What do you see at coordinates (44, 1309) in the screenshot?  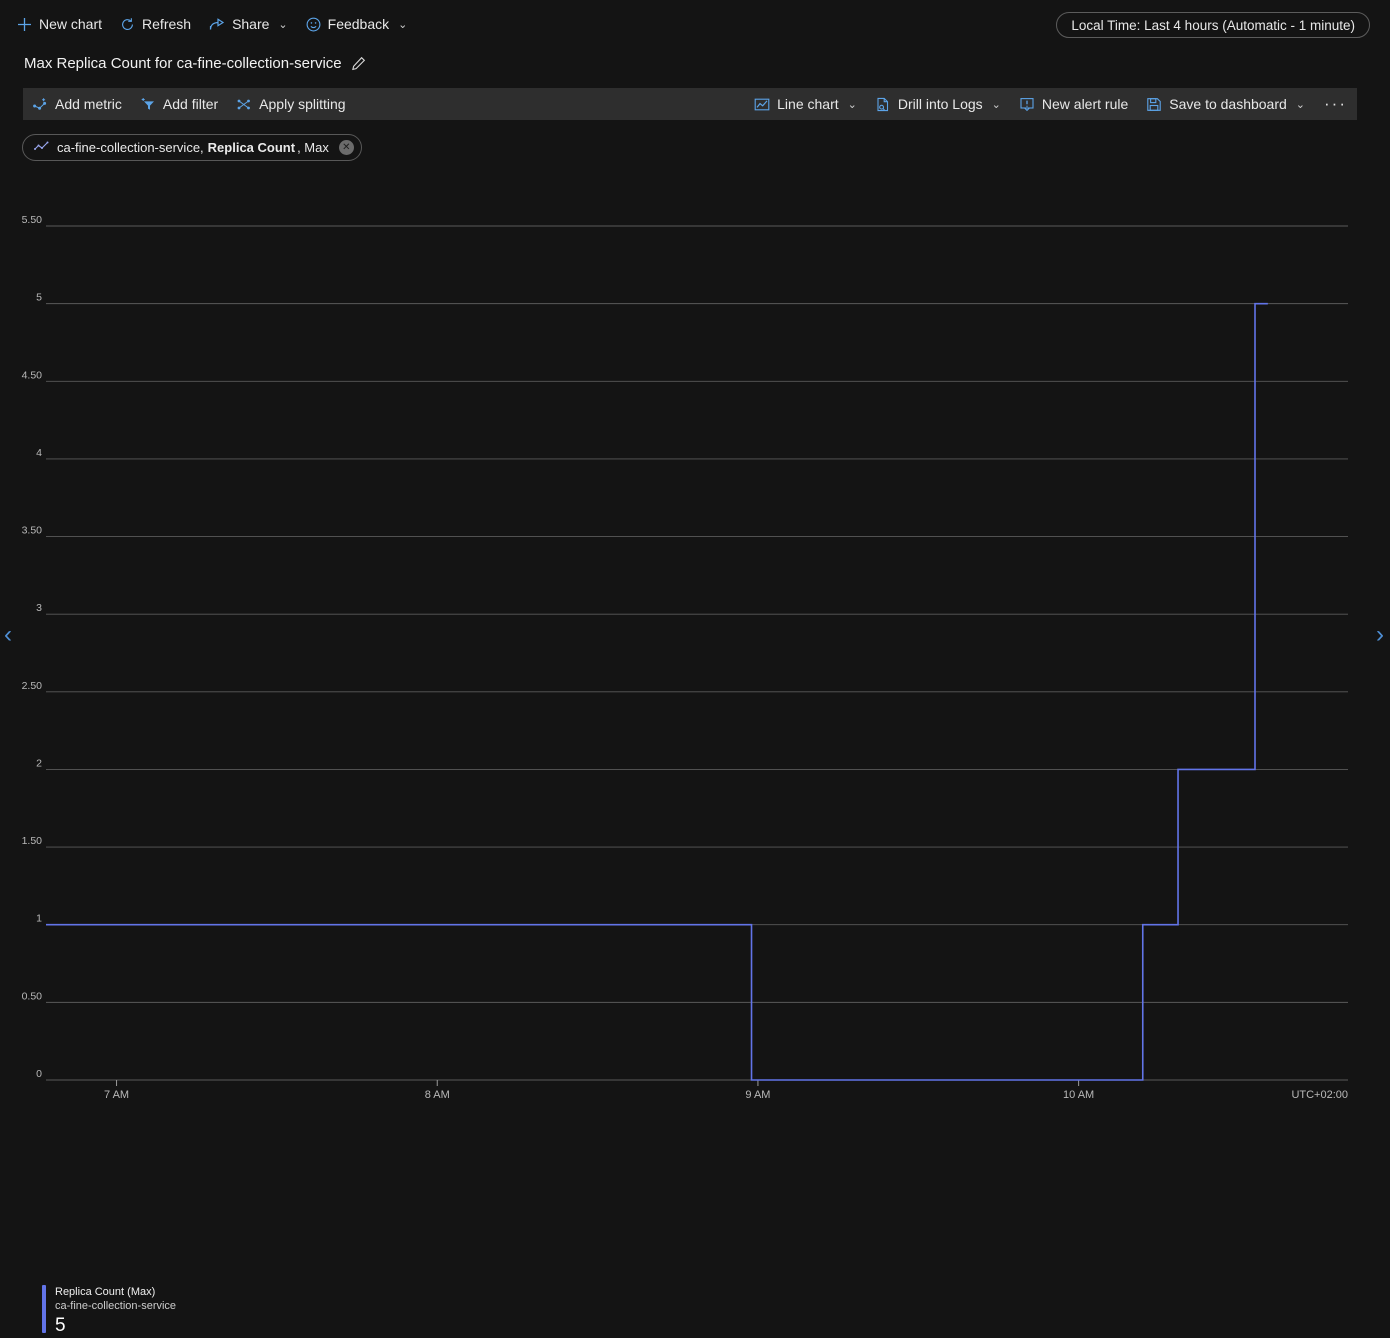 I see `legend-color-swatch` at bounding box center [44, 1309].